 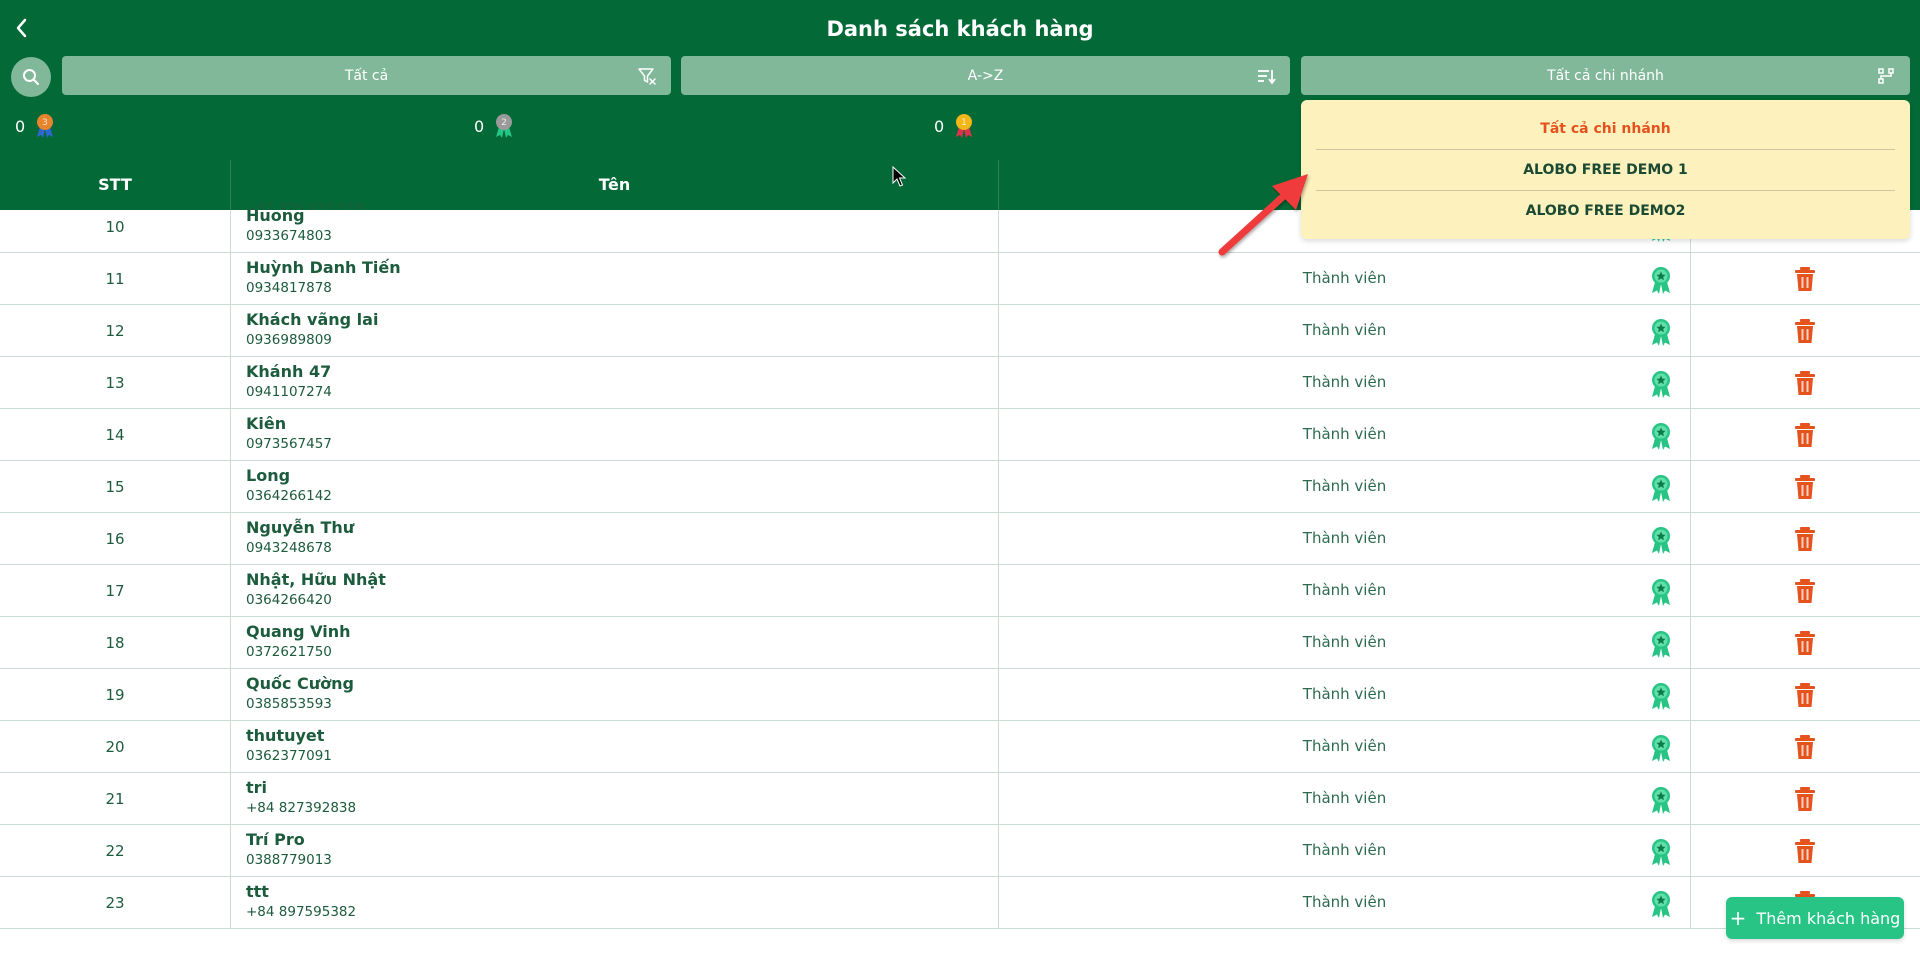 What do you see at coordinates (323, 267) in the screenshot?
I see `customer-name: Huỳnh Danh Tiến` at bounding box center [323, 267].